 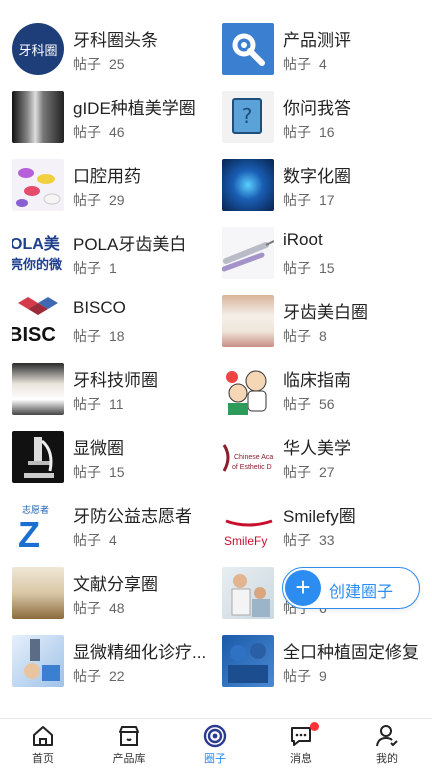 I want to click on tab-messages: 消息, so click(x=301, y=744).